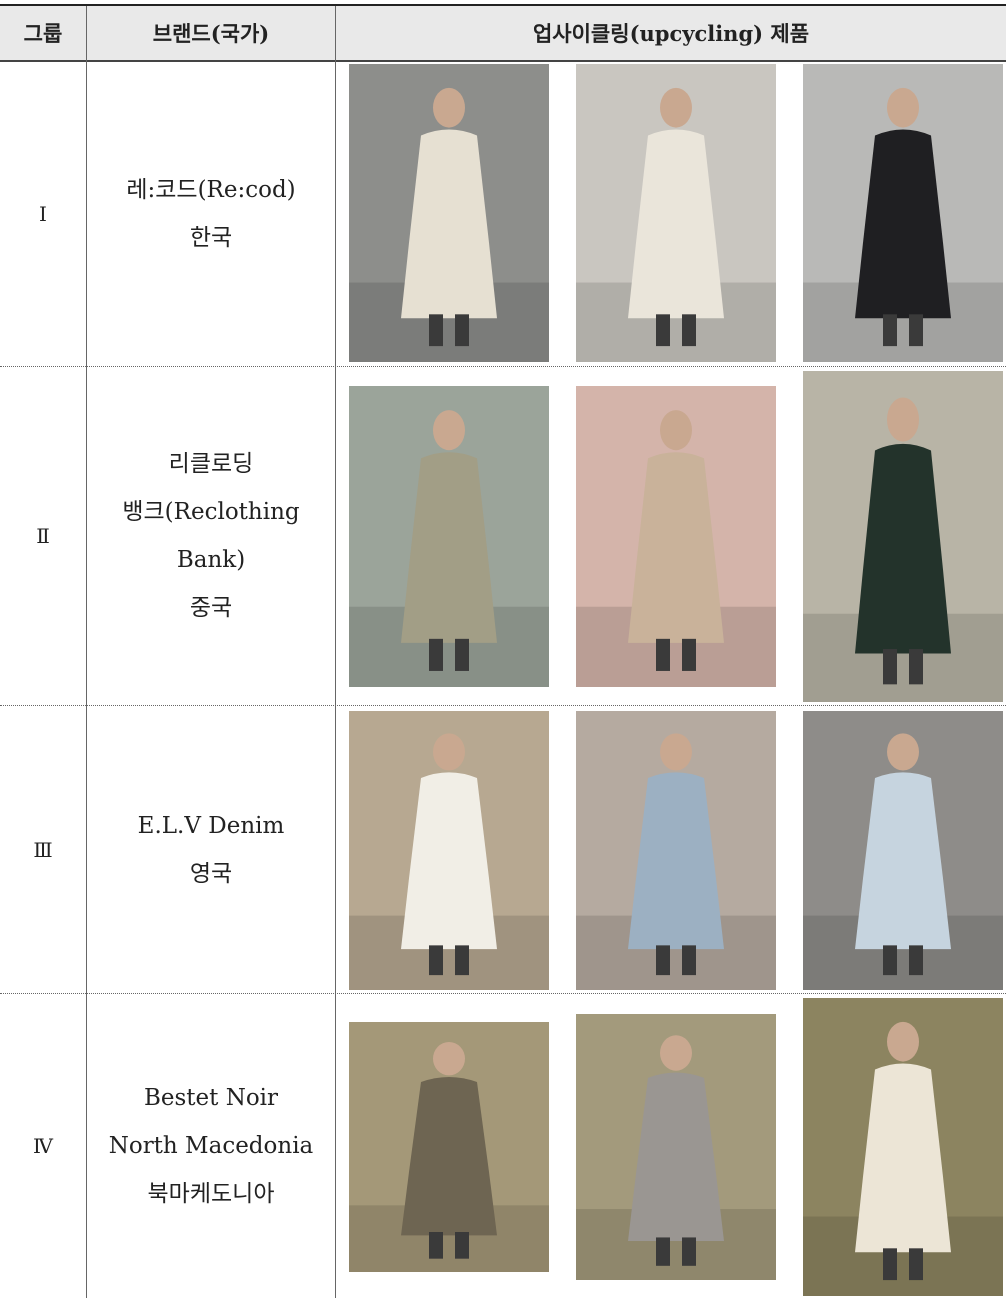  What do you see at coordinates (449, 536) in the screenshot?
I see `patchwork-trench-coat-photo` at bounding box center [449, 536].